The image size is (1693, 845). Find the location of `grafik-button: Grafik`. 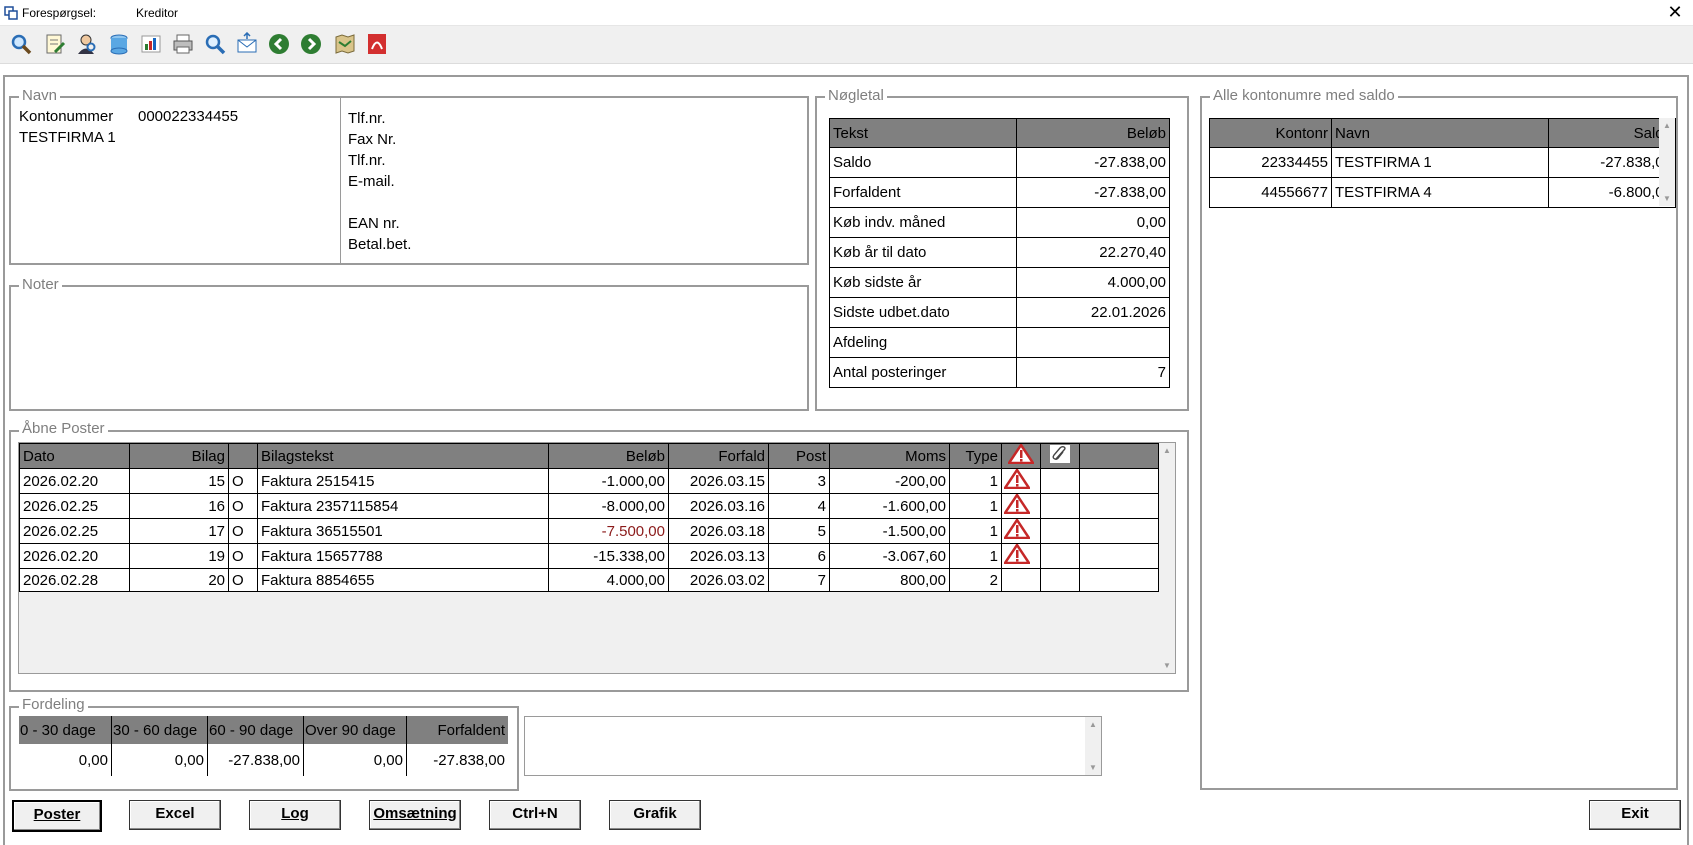

grafik-button: Grafik is located at coordinates (655, 815).